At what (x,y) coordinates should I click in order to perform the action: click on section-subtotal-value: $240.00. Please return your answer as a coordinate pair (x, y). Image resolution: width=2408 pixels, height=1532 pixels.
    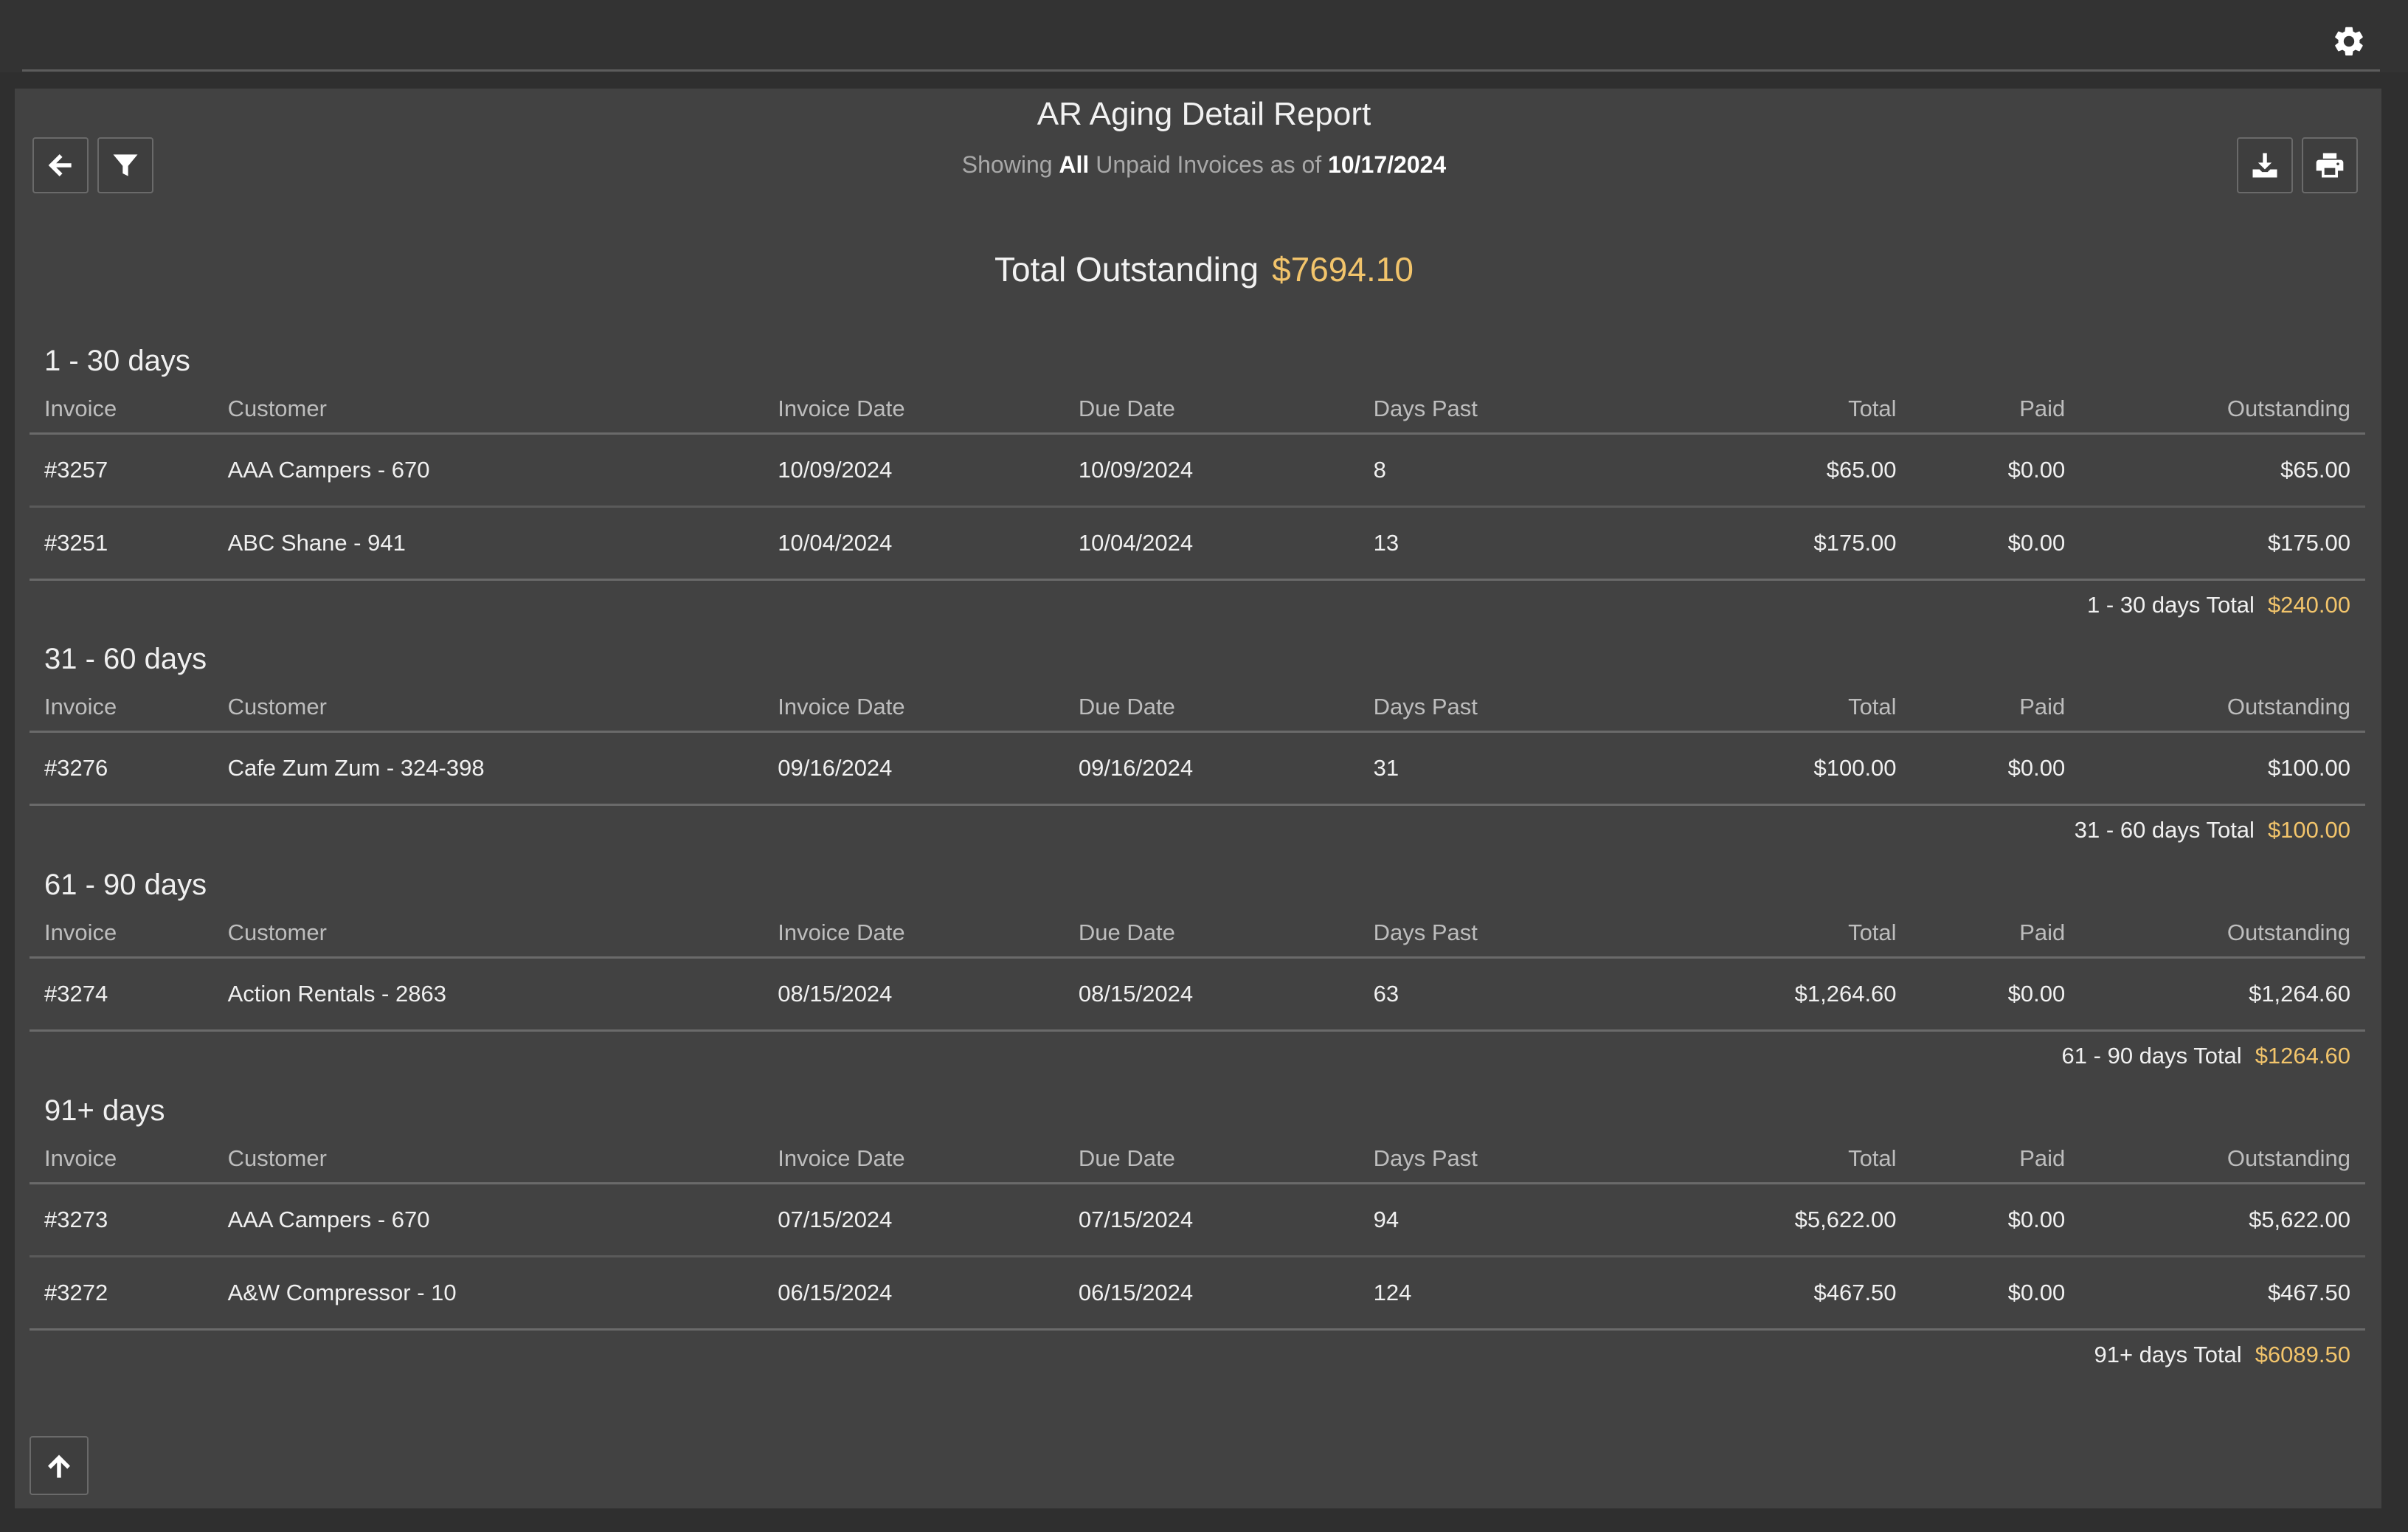
    Looking at the image, I should click on (2309, 605).